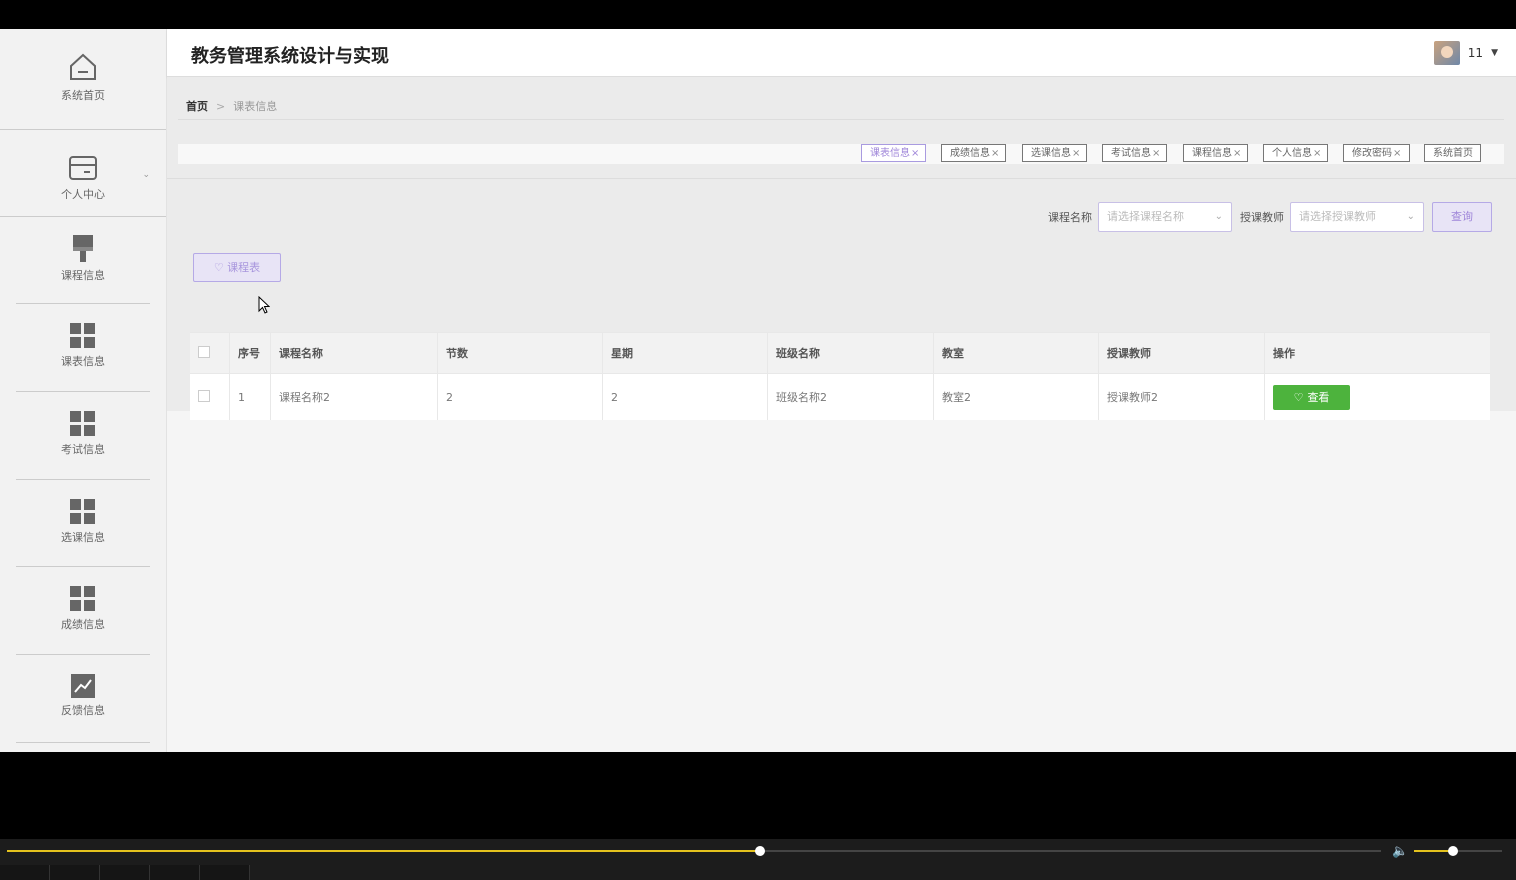 This screenshot has width=1516, height=880. What do you see at coordinates (83, 624) in the screenshot?
I see `sidebar-item-label: 成绩信息` at bounding box center [83, 624].